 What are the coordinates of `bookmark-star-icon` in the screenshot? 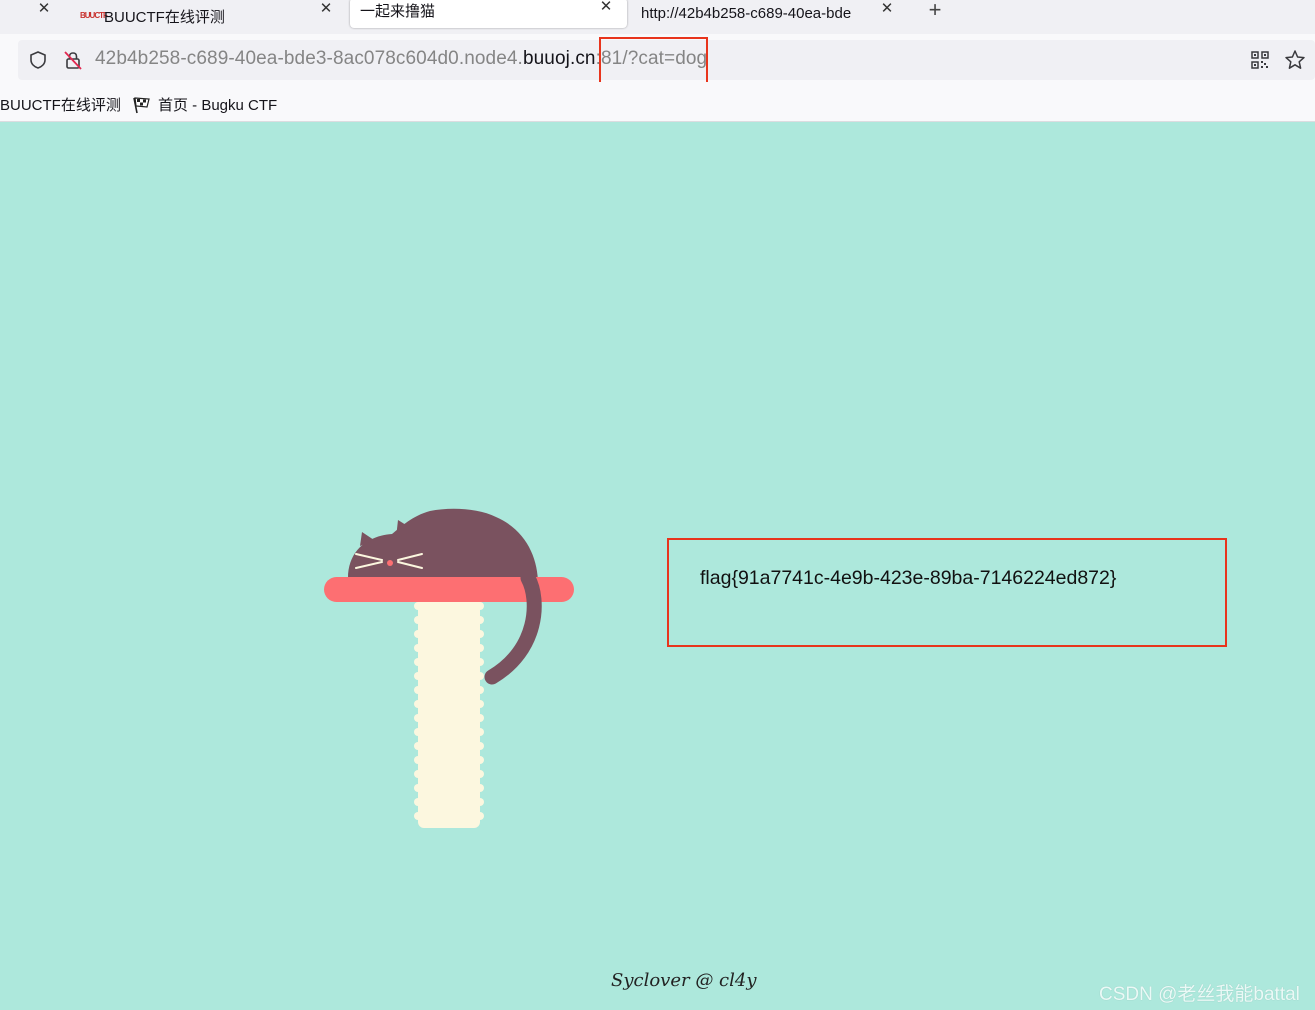 It's located at (1295, 60).